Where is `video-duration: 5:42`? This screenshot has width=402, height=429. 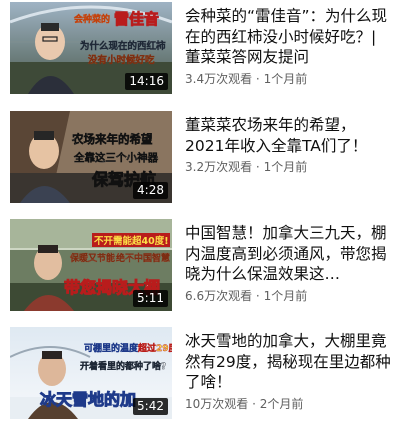 video-duration: 5:42 is located at coordinates (150, 406).